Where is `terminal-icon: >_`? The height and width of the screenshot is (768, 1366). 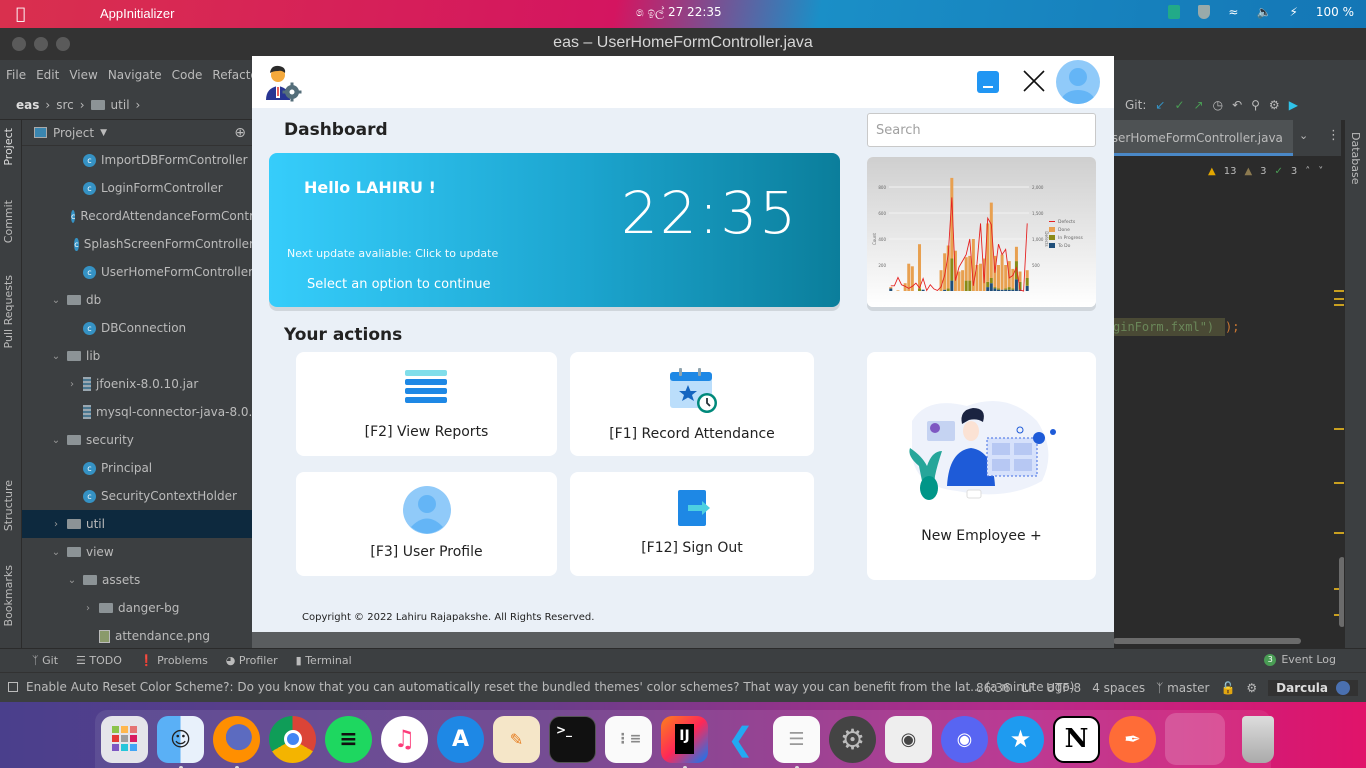
terminal-icon: >_ is located at coordinates (572, 739).